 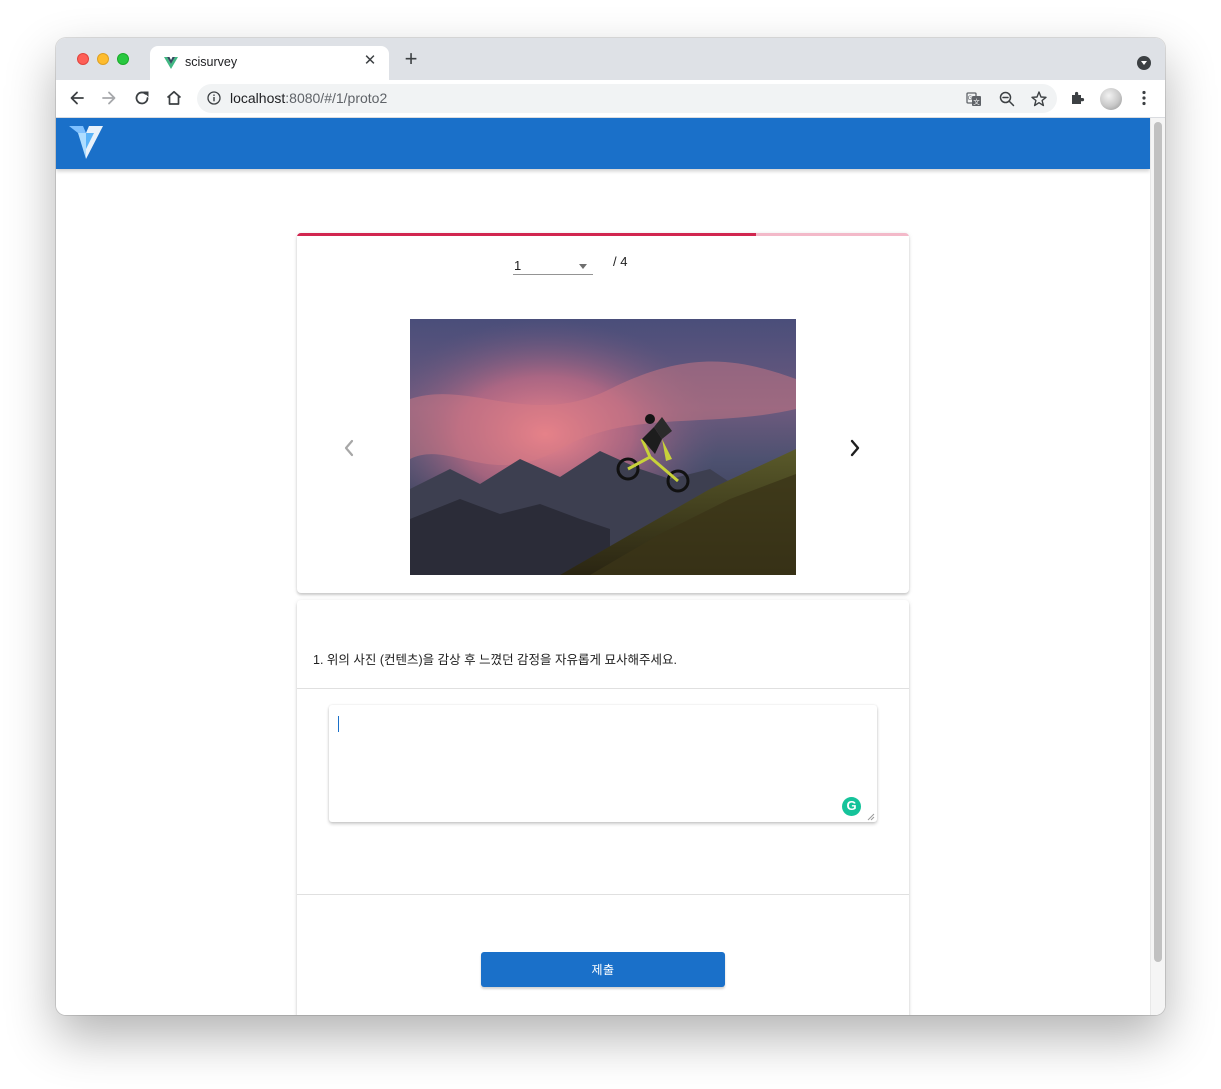 I want to click on close-window-button, so click(x=83, y=59).